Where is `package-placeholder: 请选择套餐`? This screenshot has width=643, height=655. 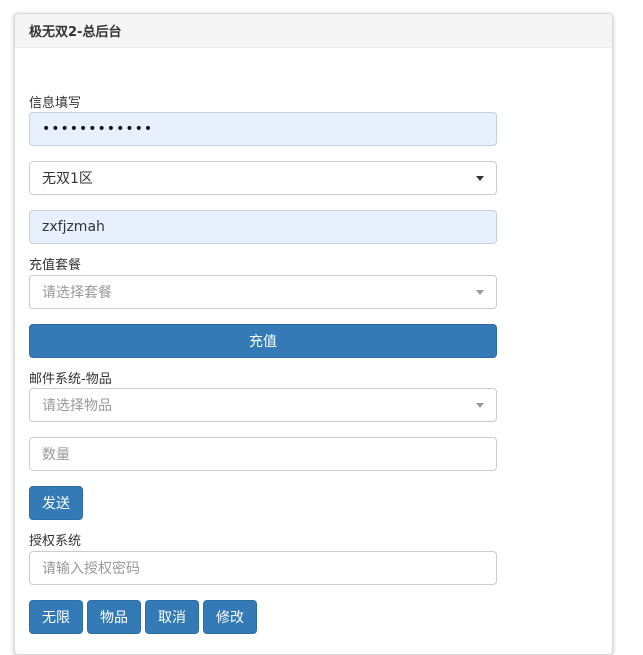
package-placeholder: 请选择套餐 is located at coordinates (77, 293).